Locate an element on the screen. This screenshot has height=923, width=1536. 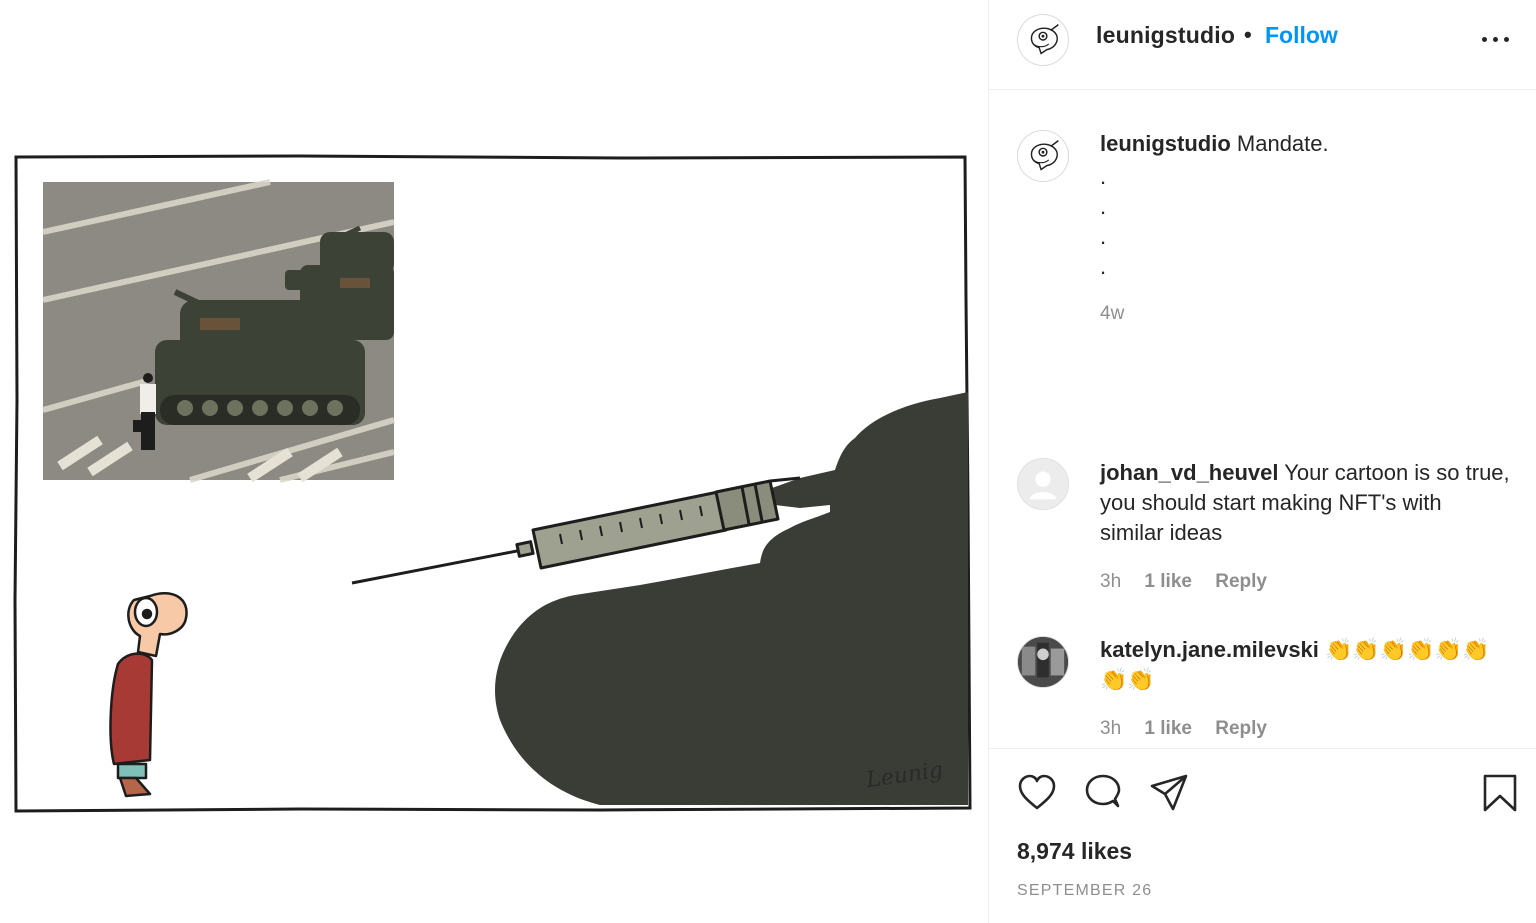
caption-line: leunigstudio Mandate. is located at coordinates (1214, 144).